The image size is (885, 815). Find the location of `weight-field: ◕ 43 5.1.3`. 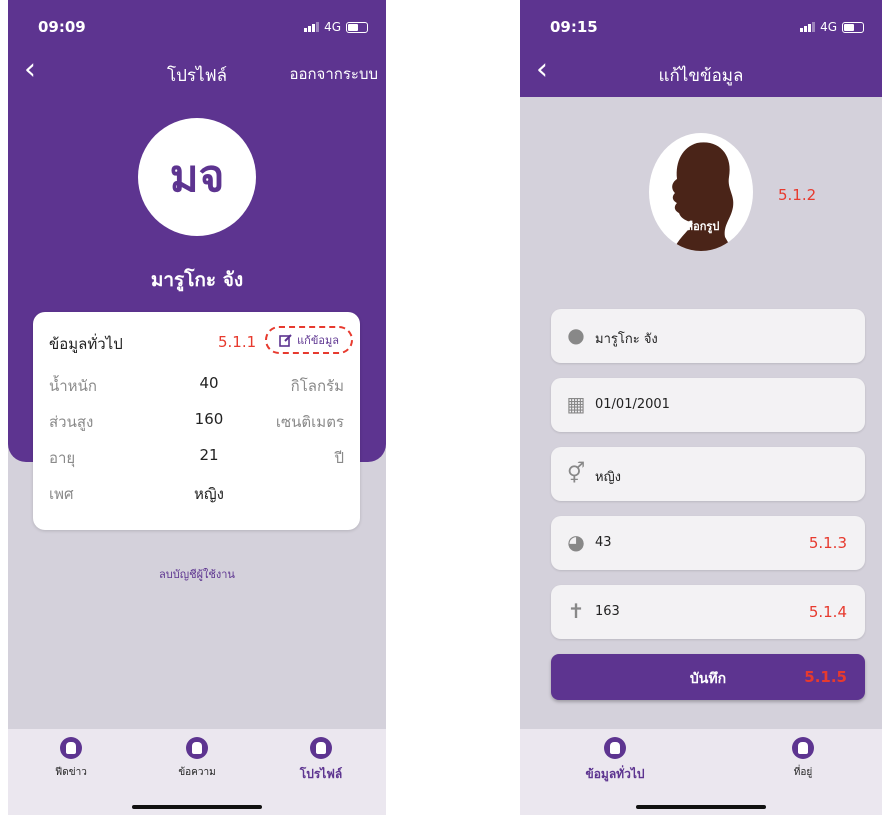

weight-field: ◕ 43 5.1.3 is located at coordinates (708, 543).